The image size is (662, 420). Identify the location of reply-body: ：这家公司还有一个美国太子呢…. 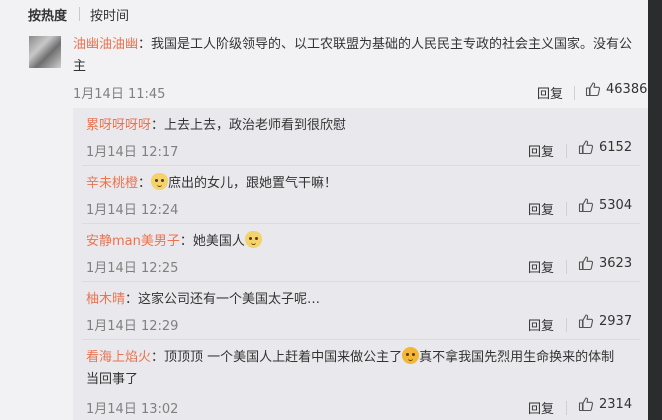
(223, 299).